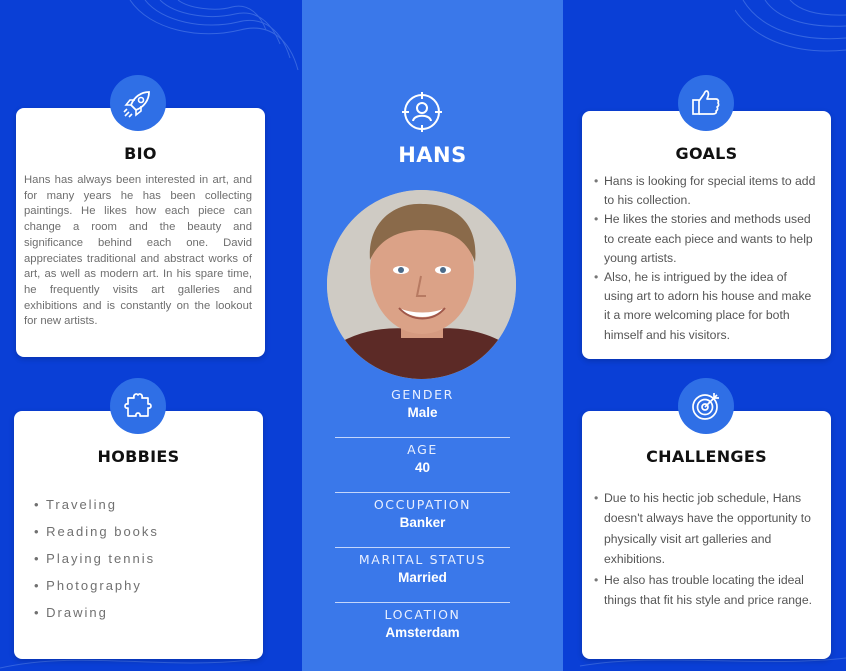  I want to click on topographic-lines-top-right, so click(790, 26).